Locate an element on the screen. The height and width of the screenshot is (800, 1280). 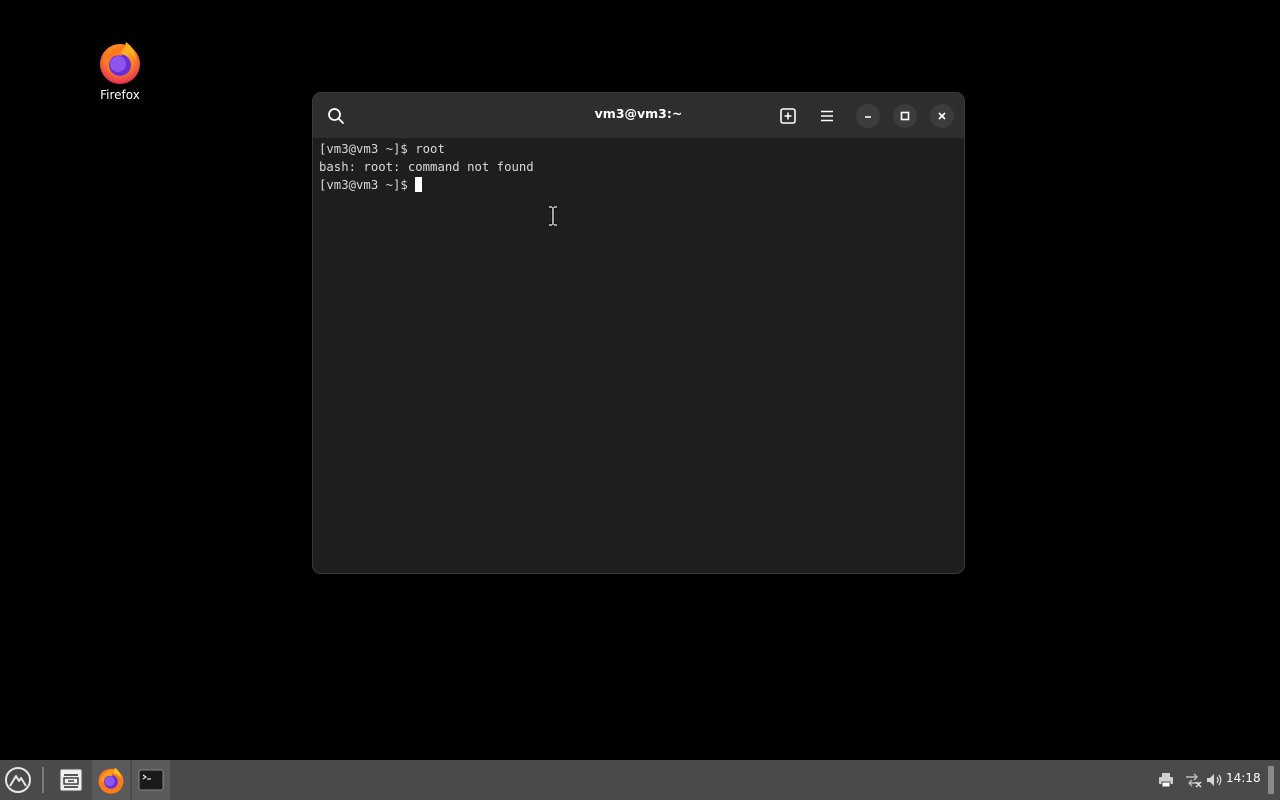
clock: 14:18 is located at coordinates (1243, 778).